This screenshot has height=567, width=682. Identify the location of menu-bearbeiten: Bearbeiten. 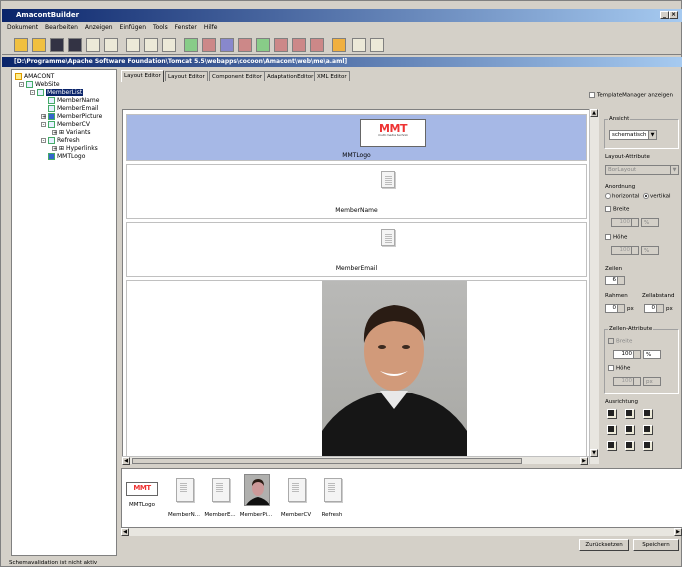
(61, 28).